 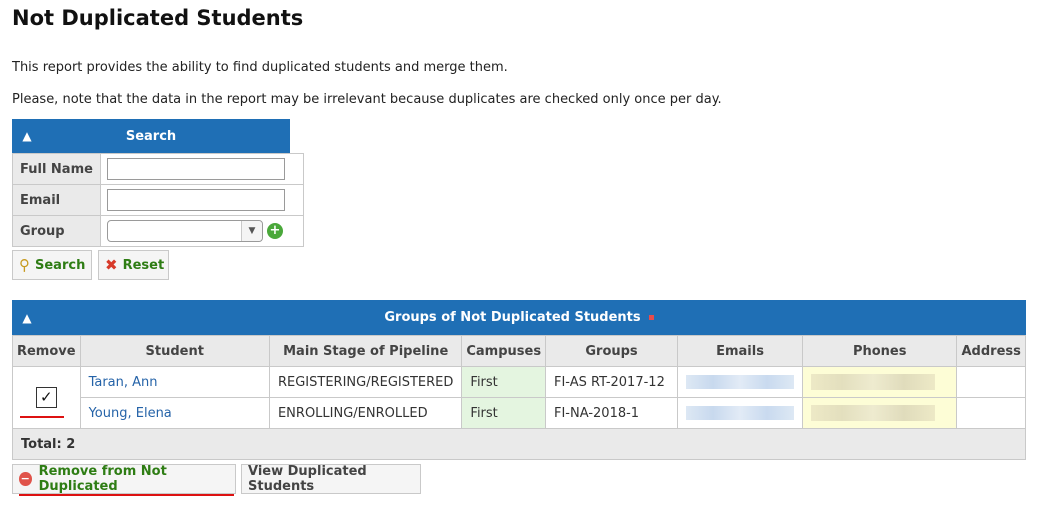 What do you see at coordinates (158, 18) in the screenshot?
I see `page-title: Not Duplicated Students` at bounding box center [158, 18].